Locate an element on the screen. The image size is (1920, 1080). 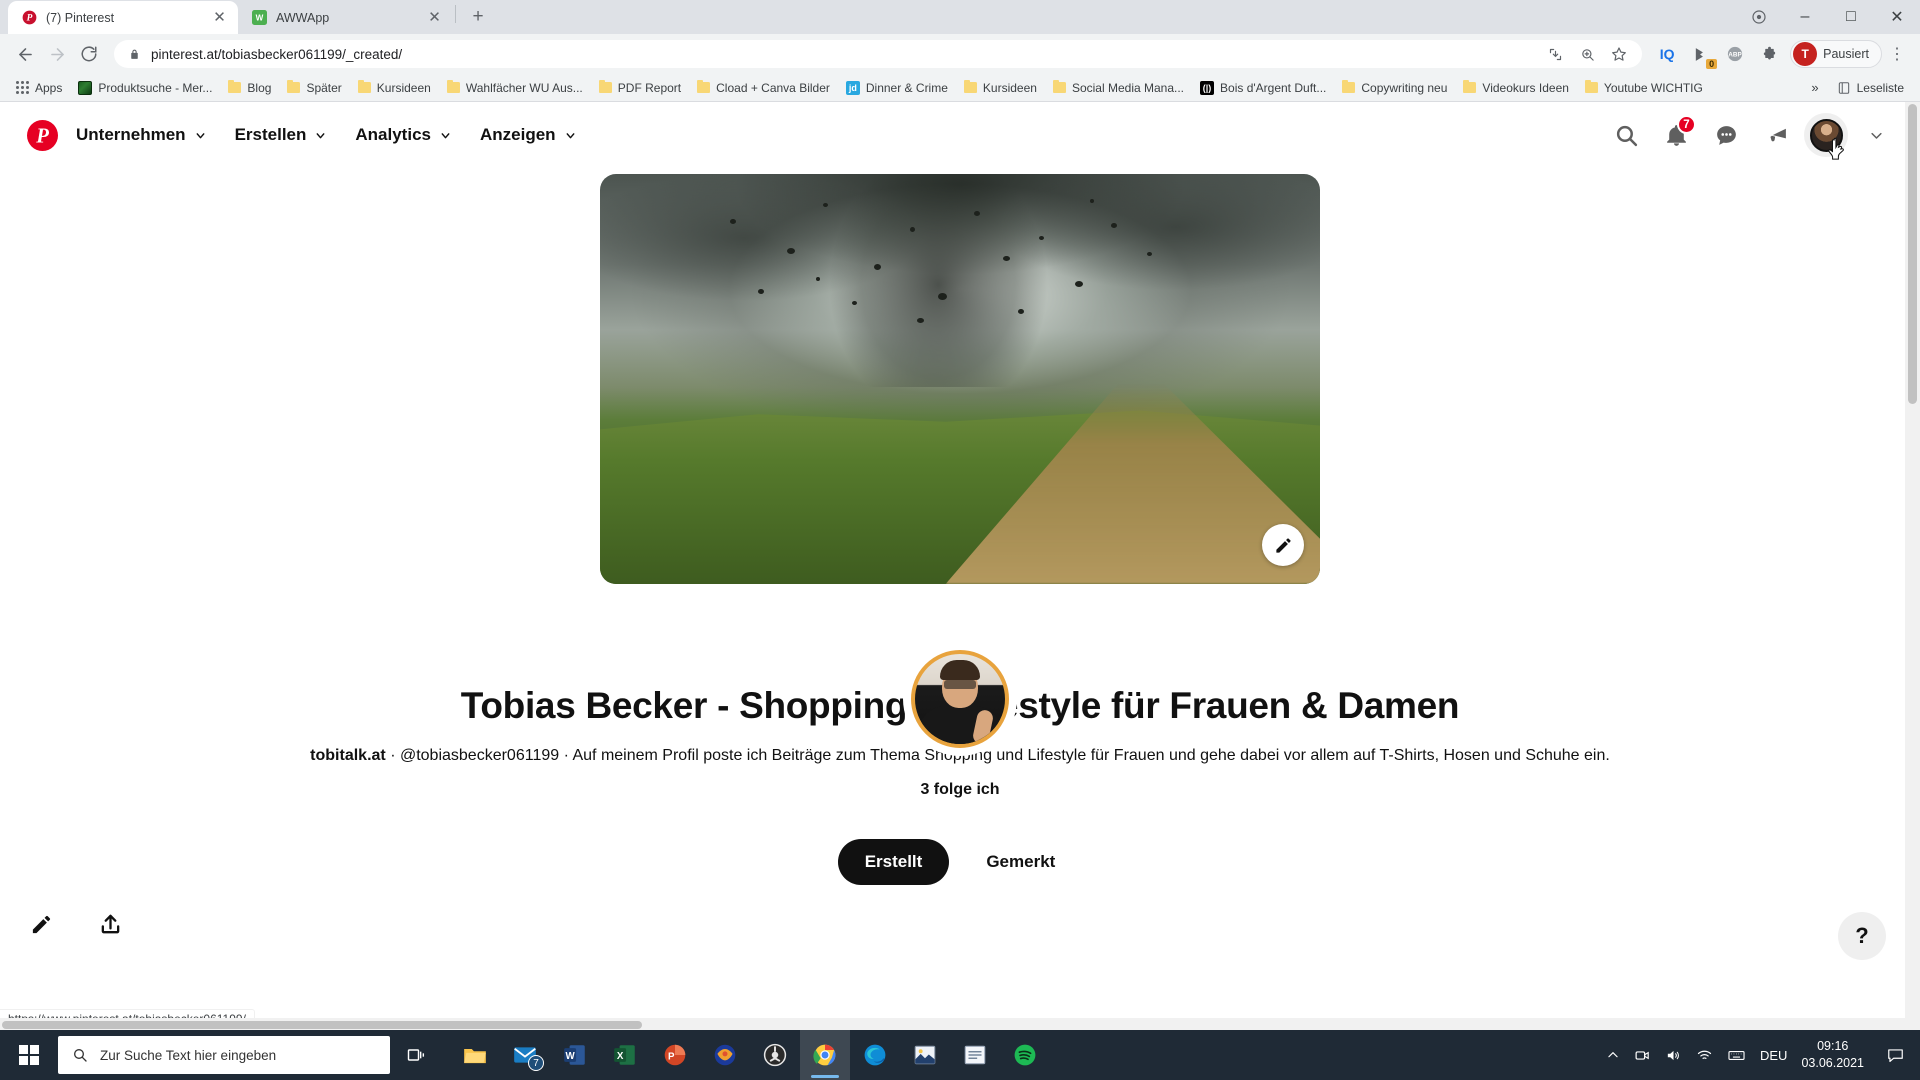
reload-icon is located at coordinates (89, 54).